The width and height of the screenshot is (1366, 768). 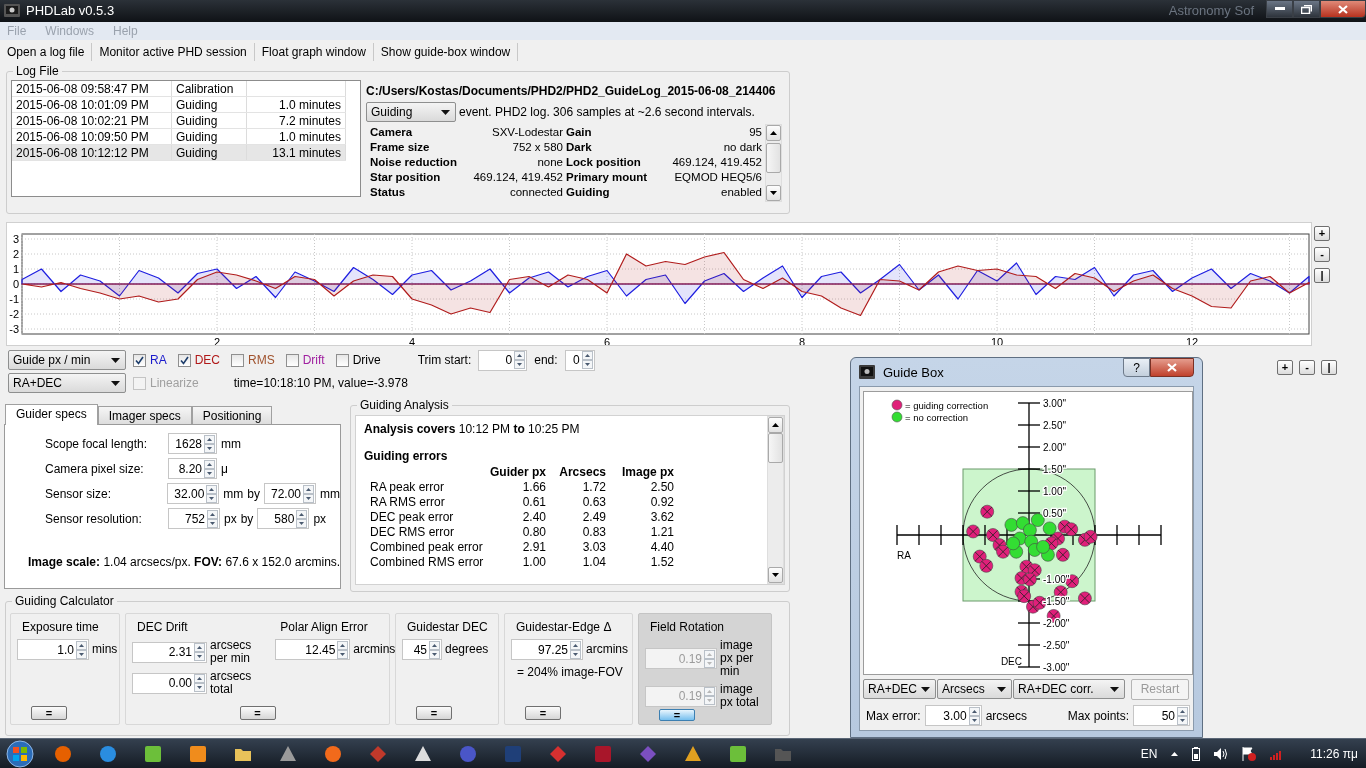 What do you see at coordinates (283, 518) in the screenshot?
I see `spin-field: 580` at bounding box center [283, 518].